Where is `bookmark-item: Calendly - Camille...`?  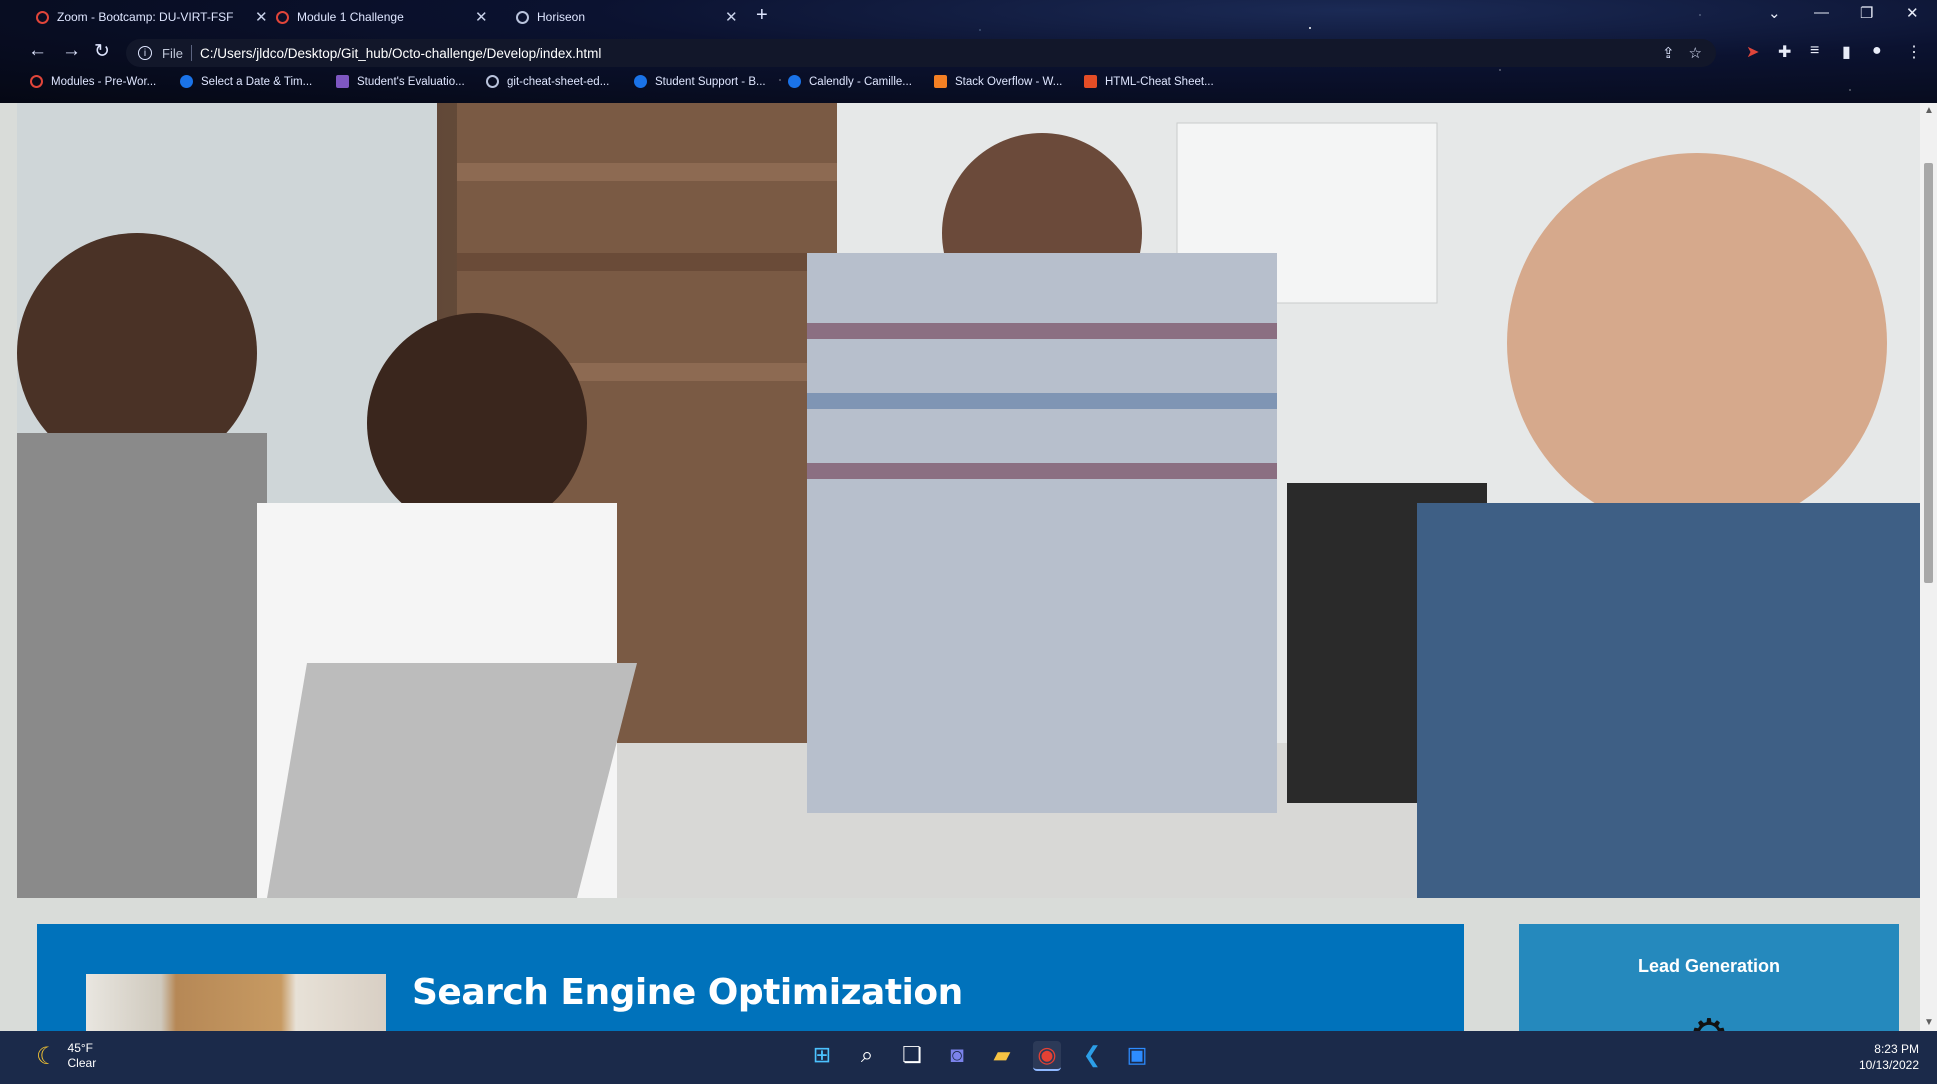
bookmark-item: Calendly - Camille... is located at coordinates (850, 81).